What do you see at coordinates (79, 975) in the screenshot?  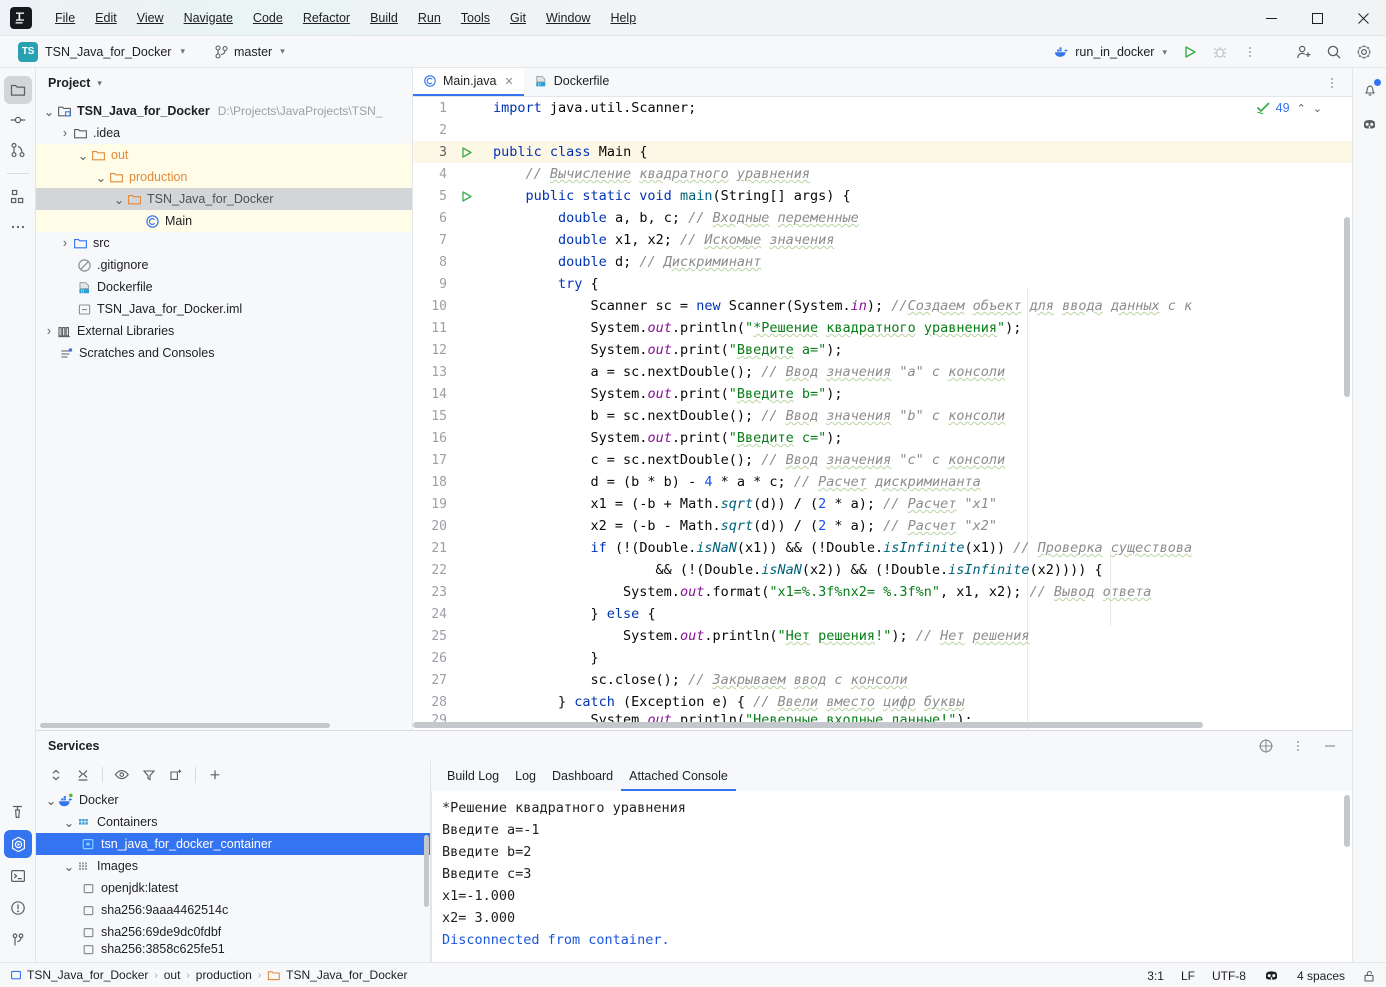 I see `breadcrumb-module: TSN_Java_for_Docker` at bounding box center [79, 975].